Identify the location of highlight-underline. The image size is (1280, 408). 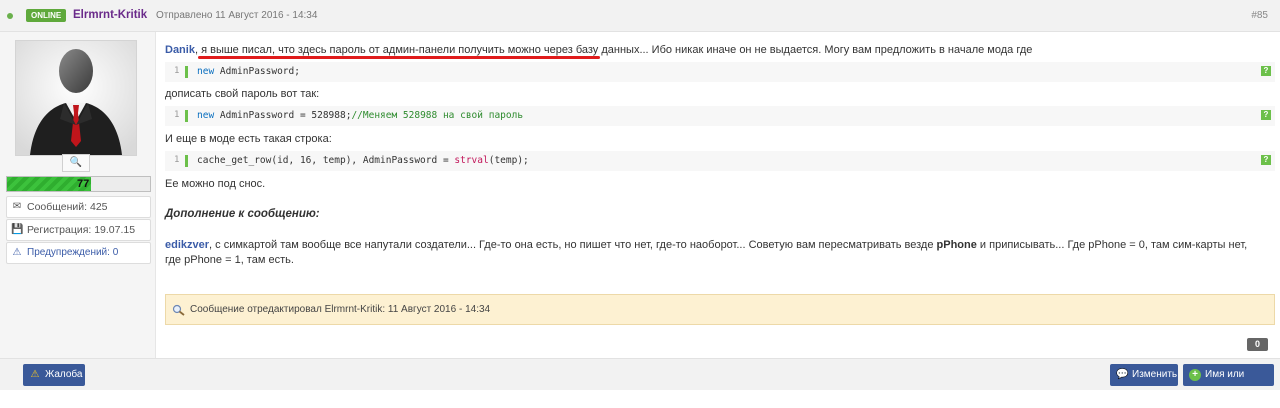
(399, 57).